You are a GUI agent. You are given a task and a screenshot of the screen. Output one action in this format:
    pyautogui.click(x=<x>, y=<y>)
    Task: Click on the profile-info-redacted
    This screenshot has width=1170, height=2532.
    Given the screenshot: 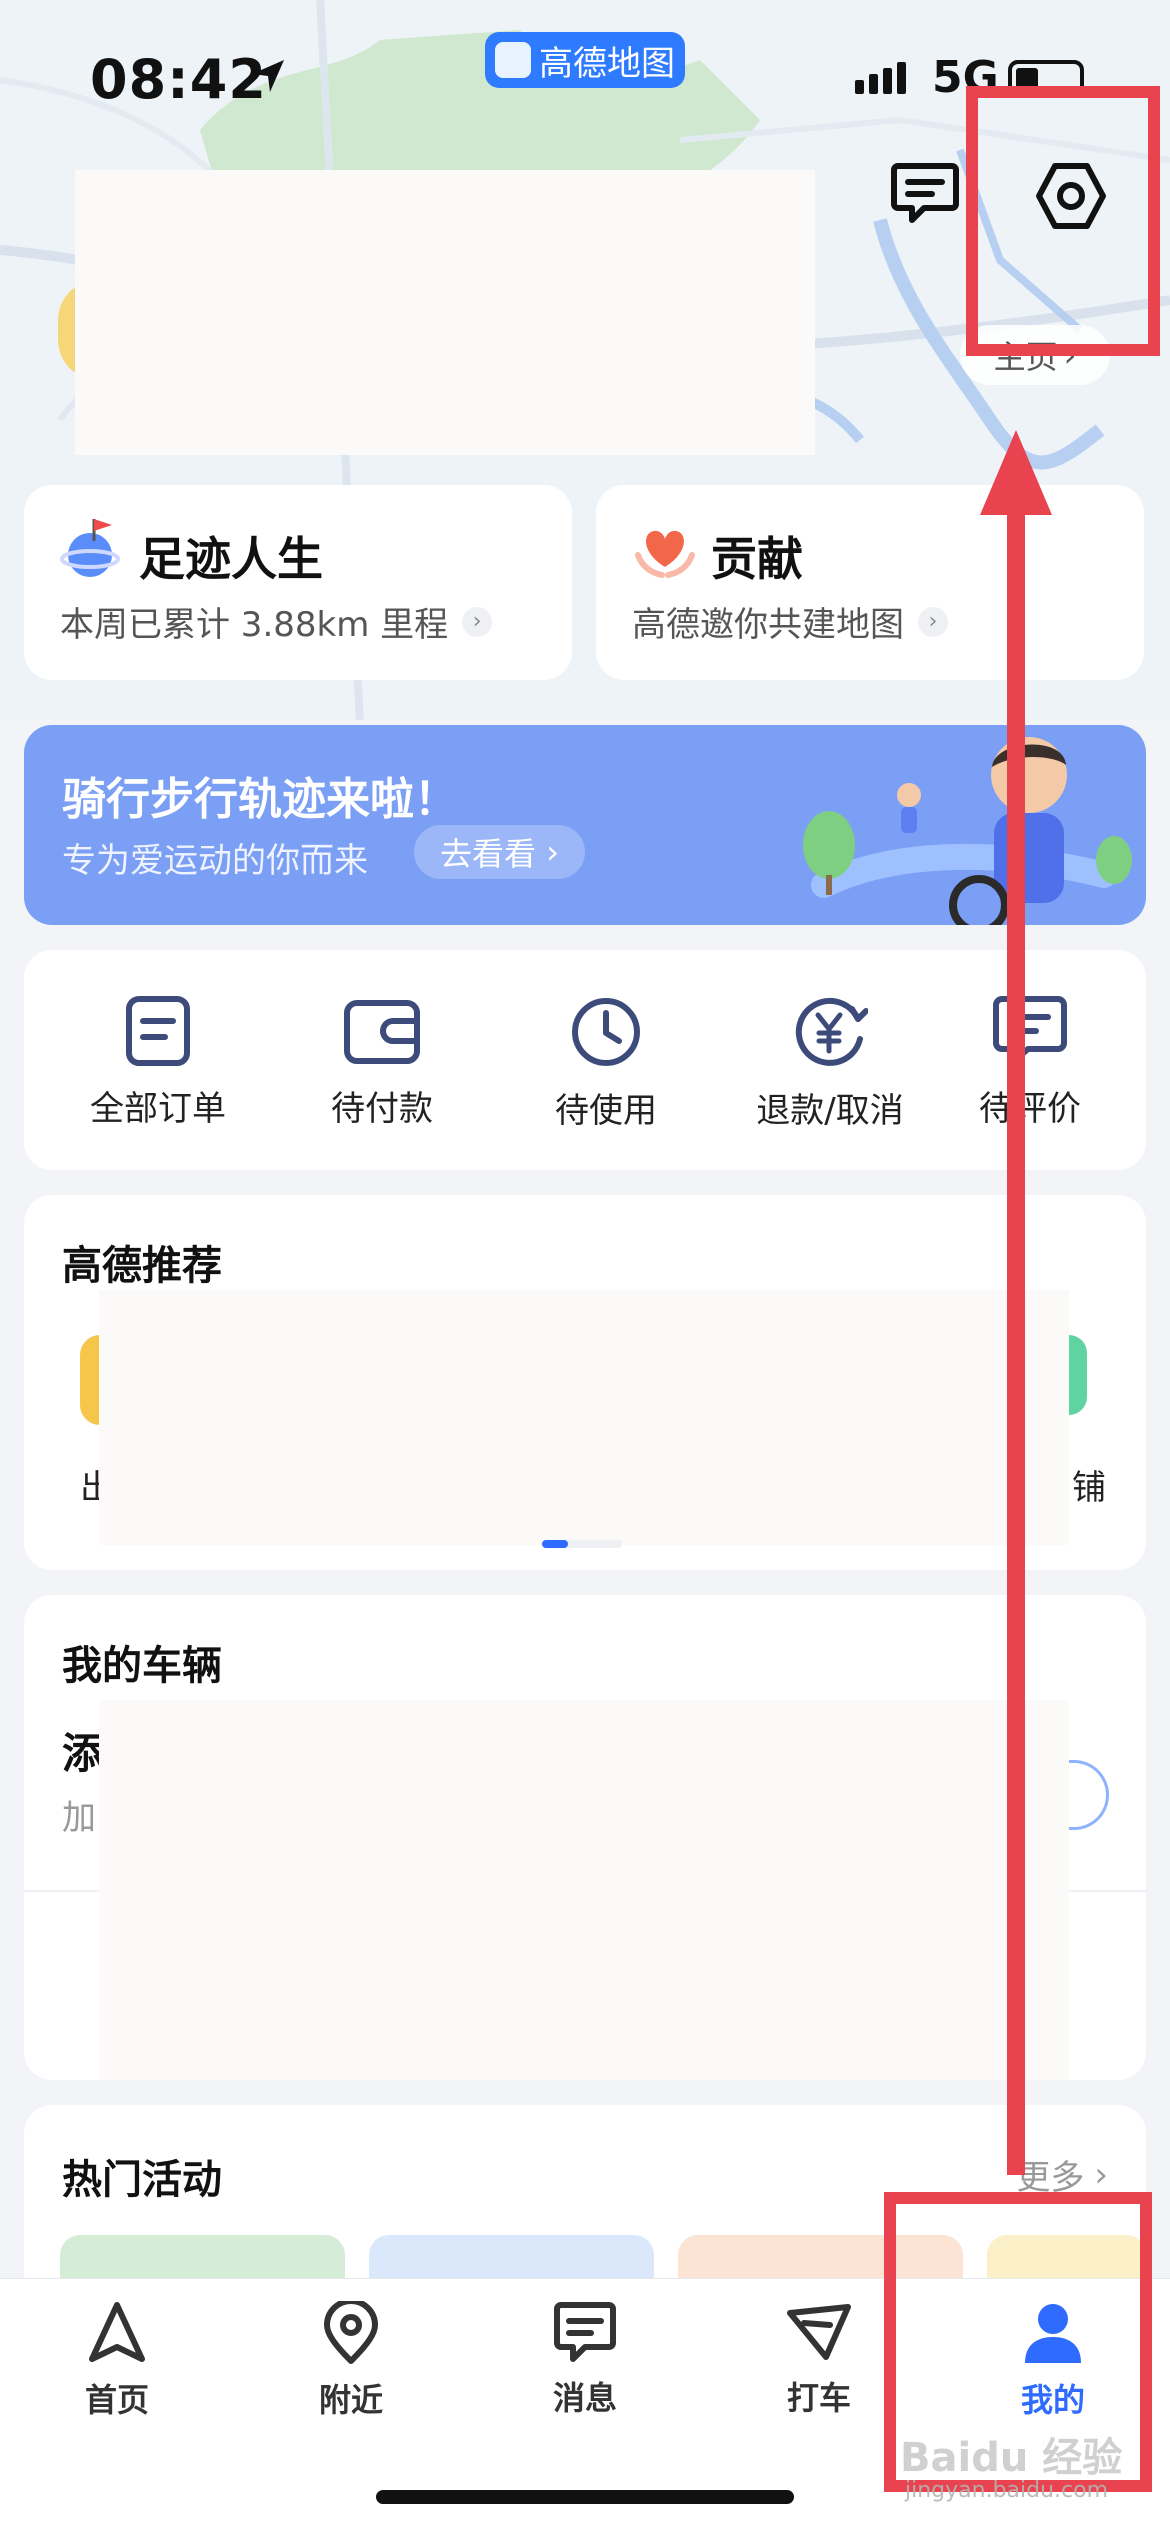 What is the action you would take?
    pyautogui.click(x=445, y=312)
    